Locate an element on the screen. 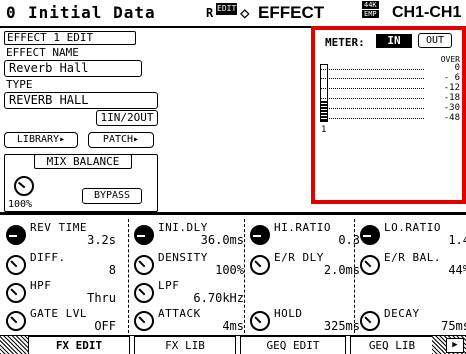  param-name: DECAY is located at coordinates (402, 313).